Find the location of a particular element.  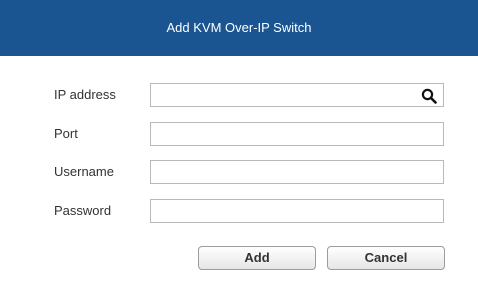

port-label: Port is located at coordinates (66, 133).